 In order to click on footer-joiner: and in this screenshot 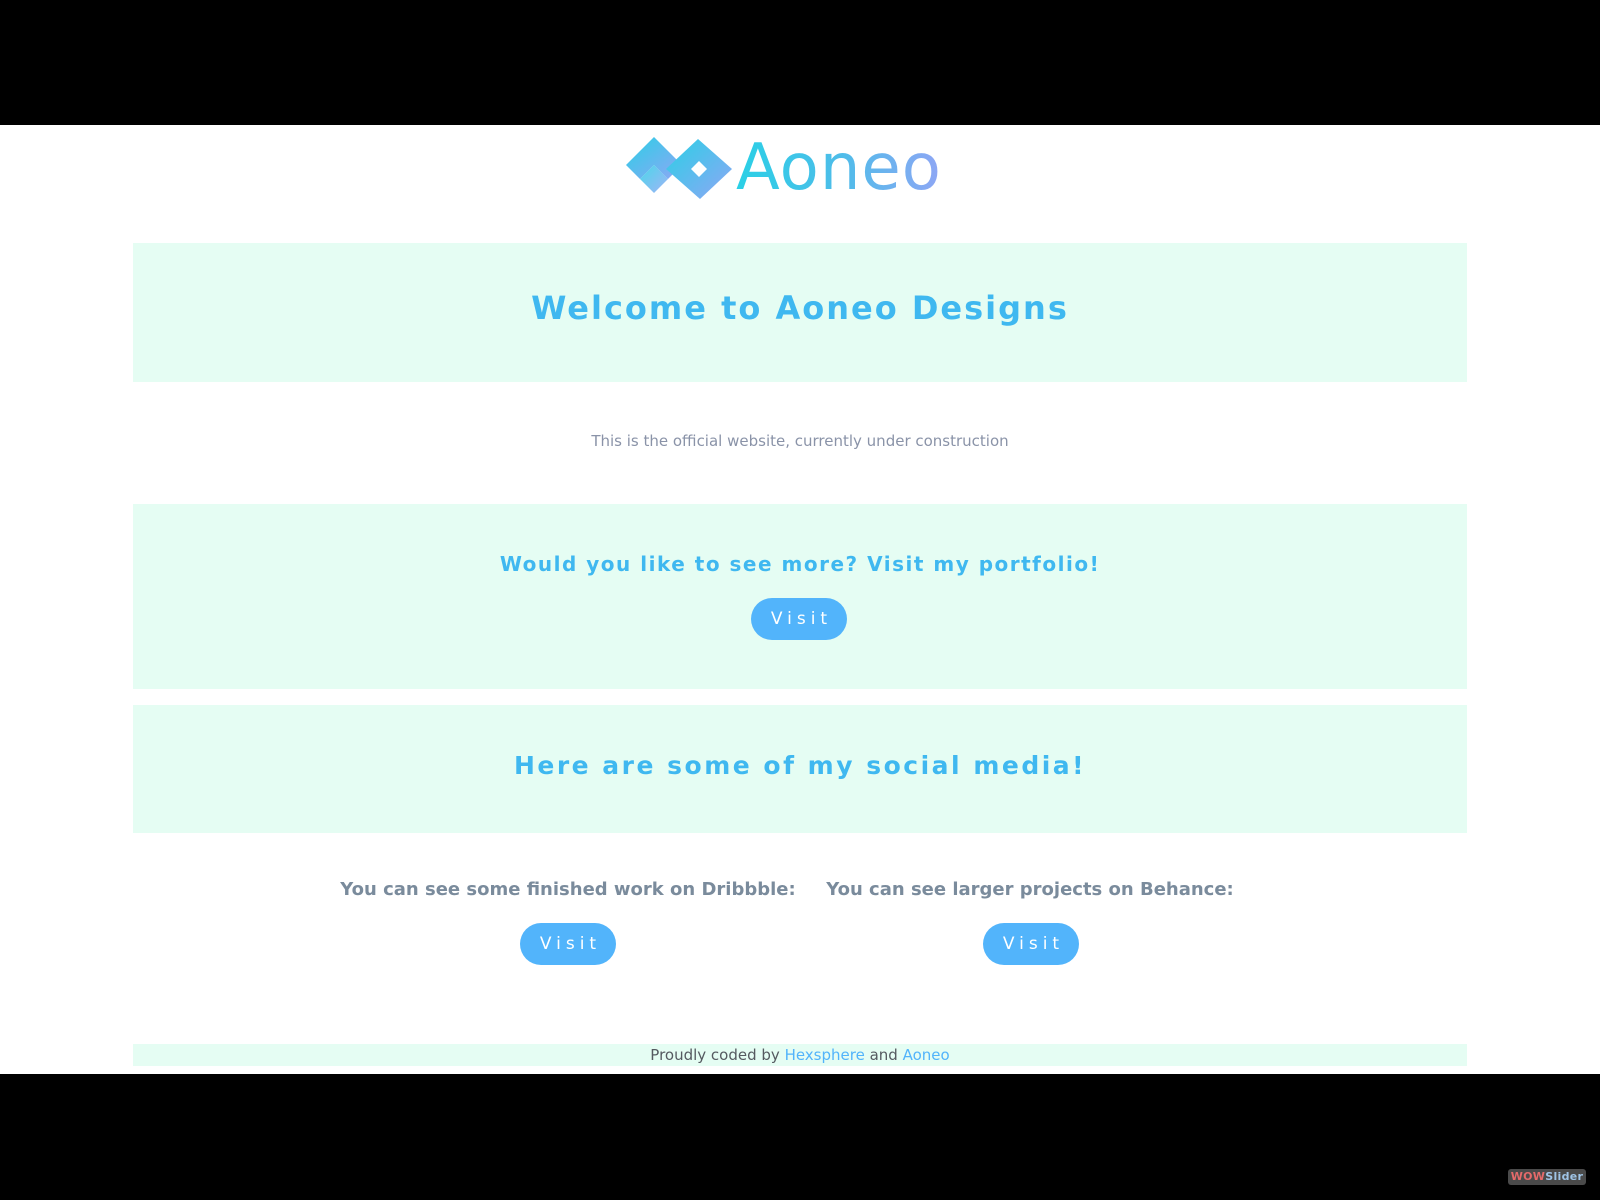, I will do `click(883, 1055)`.